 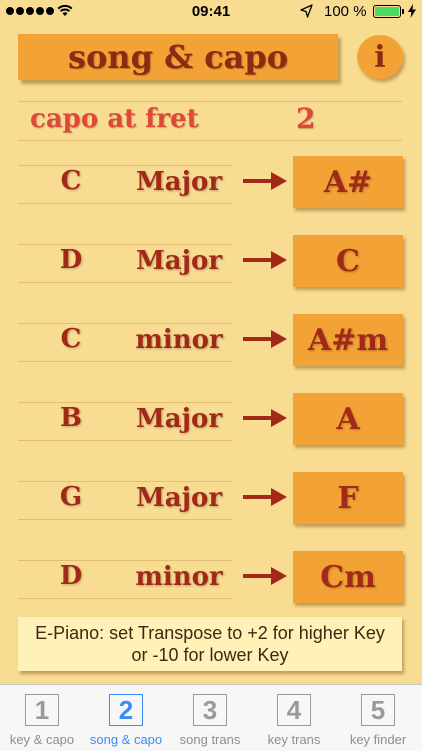 I want to click on info-button: i, so click(x=380, y=57).